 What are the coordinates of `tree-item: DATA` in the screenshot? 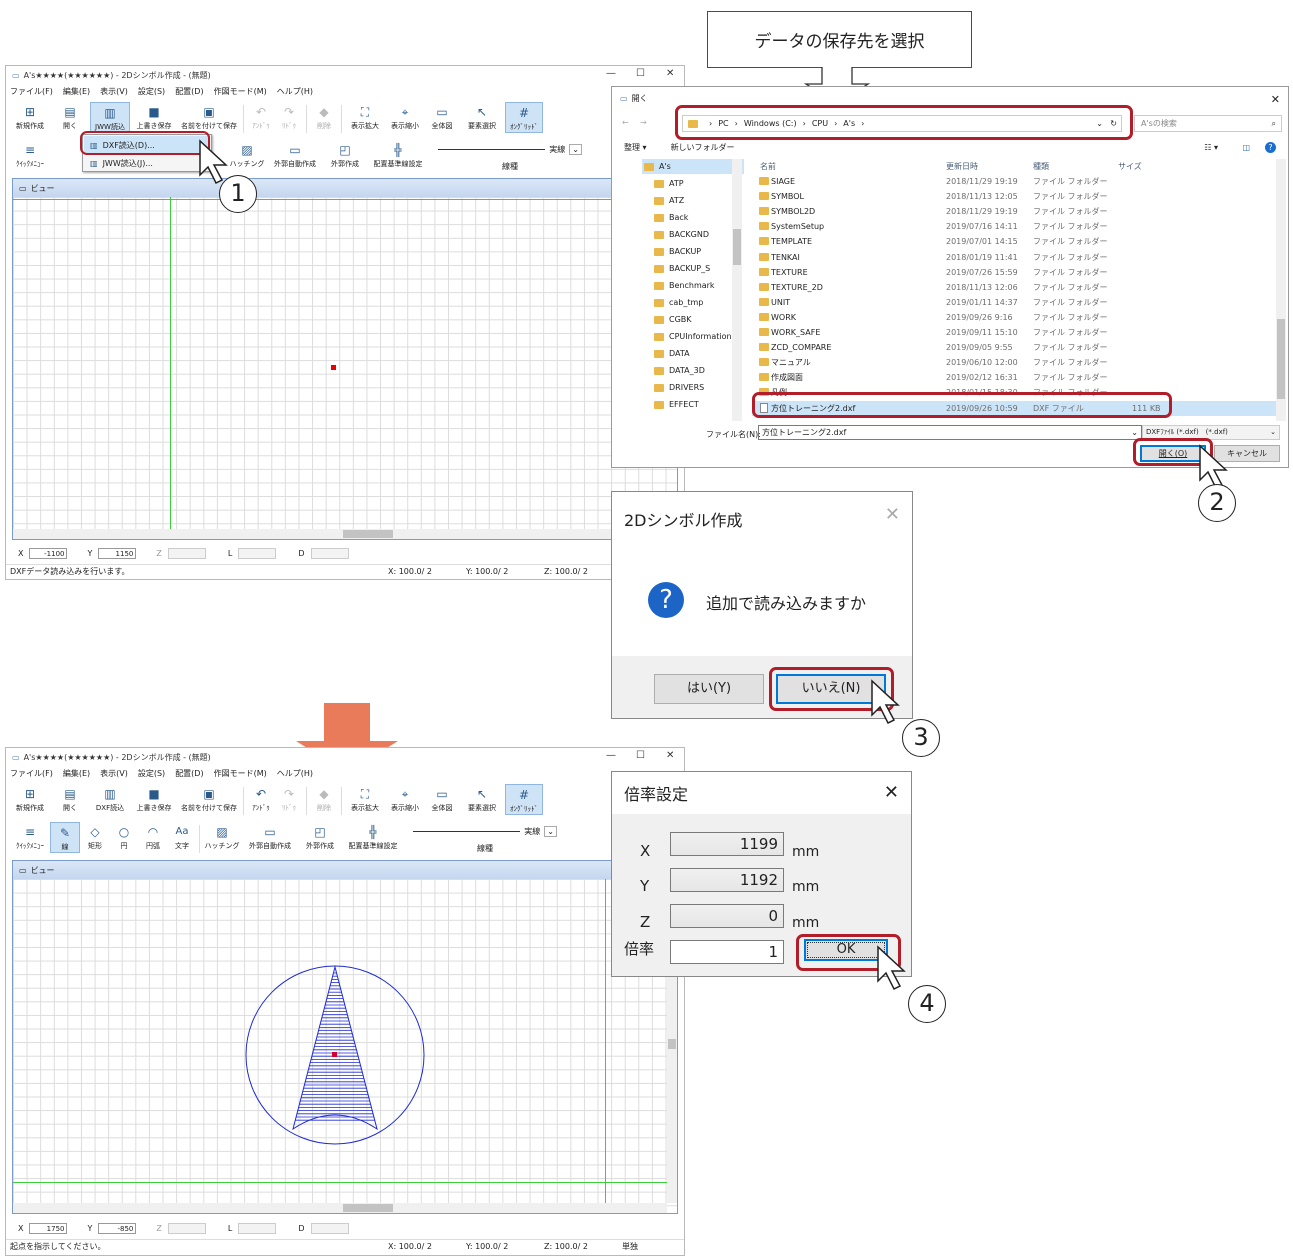 It's located at (693, 353).